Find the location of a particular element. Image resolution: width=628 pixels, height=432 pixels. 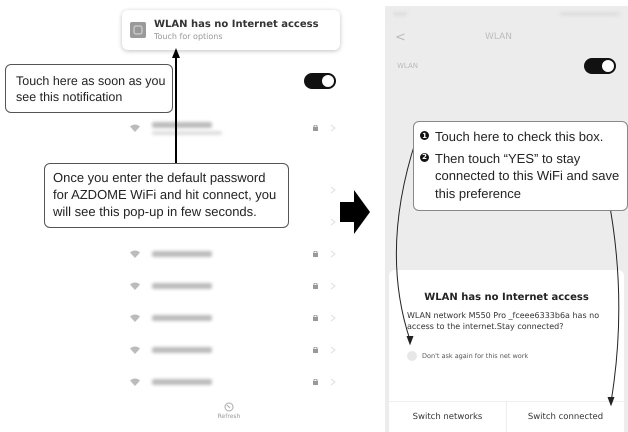

refresh-icon is located at coordinates (229, 407).